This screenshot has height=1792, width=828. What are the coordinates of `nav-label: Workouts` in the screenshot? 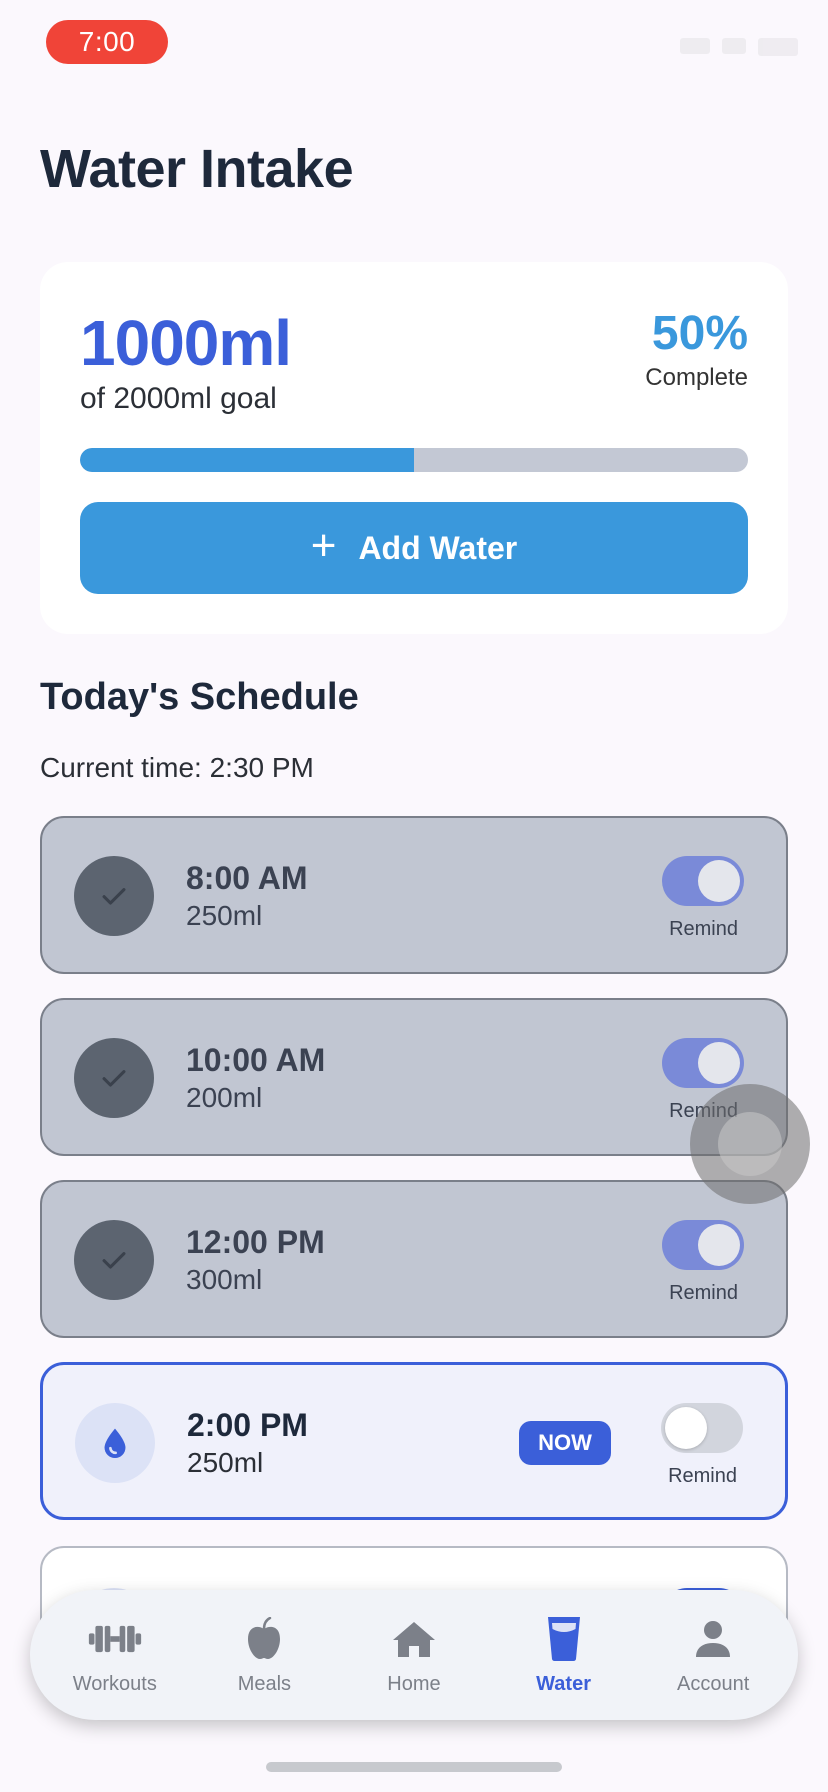 It's located at (114, 1683).